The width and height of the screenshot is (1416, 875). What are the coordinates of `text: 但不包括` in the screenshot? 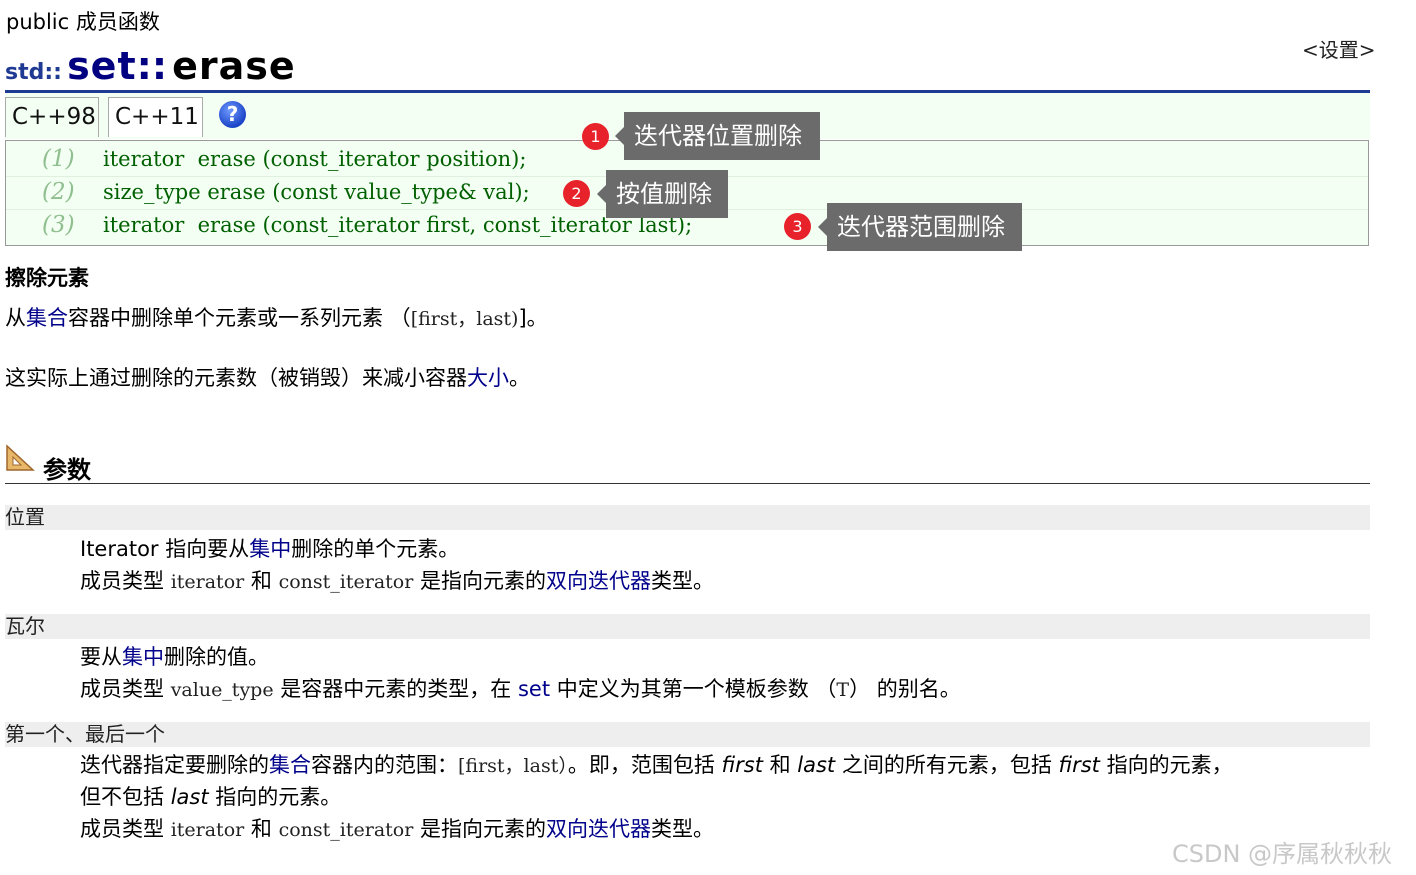 It's located at (125, 797).